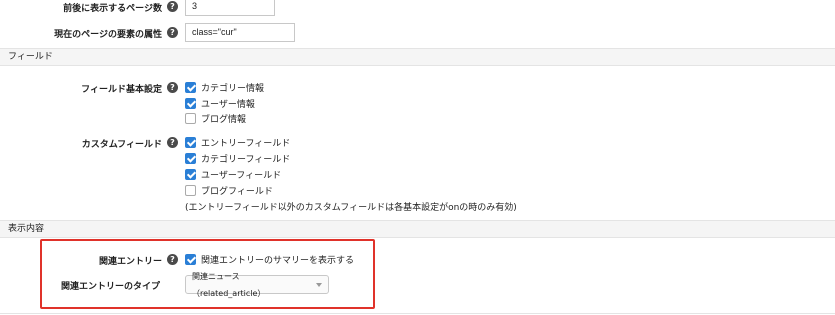  Describe the element at coordinates (121, 145) in the screenshot. I see `custom-field-label: カスタムフィールド` at that location.